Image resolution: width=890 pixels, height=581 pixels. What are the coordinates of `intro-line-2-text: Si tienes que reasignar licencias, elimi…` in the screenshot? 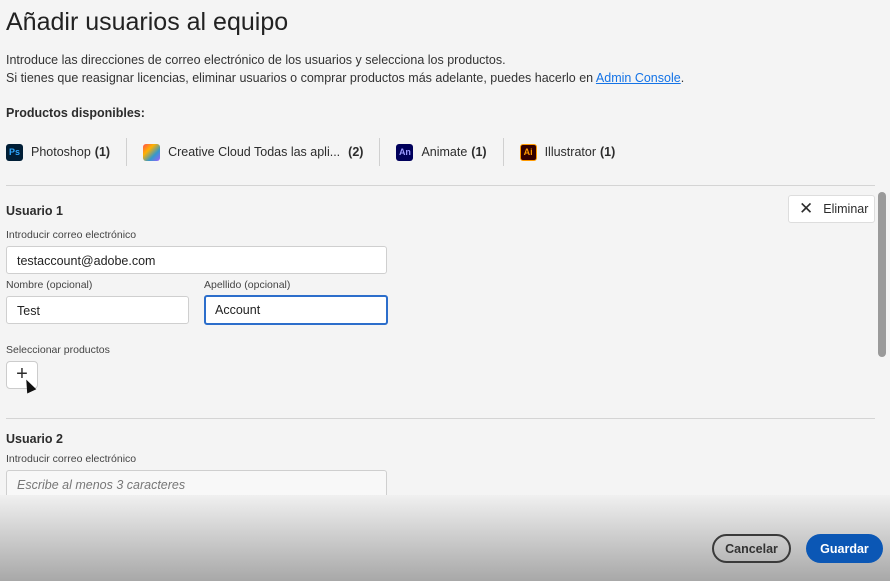 It's located at (301, 78).